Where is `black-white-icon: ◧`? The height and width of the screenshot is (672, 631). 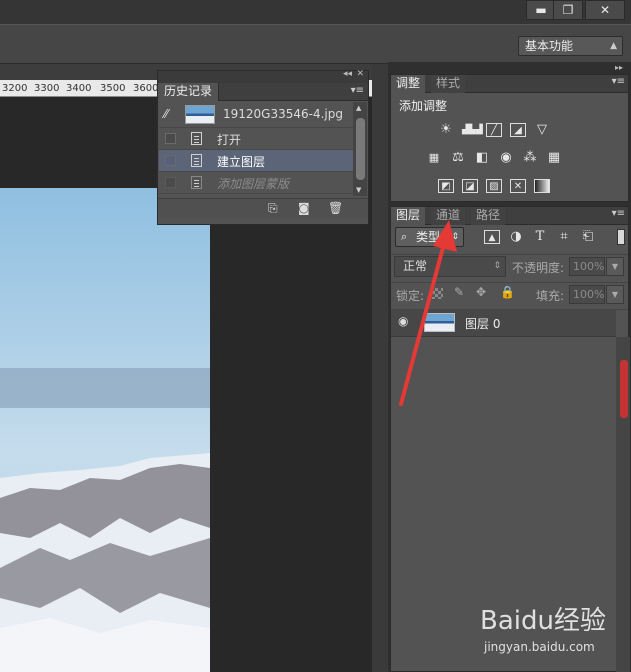
black-white-icon: ◧ is located at coordinates (482, 158).